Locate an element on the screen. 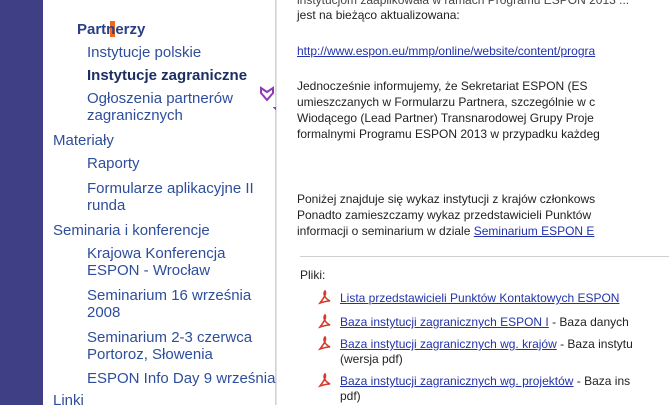 This screenshot has width=669, height=409. sidebar-item-formularze-line2: runda is located at coordinates (106, 205).